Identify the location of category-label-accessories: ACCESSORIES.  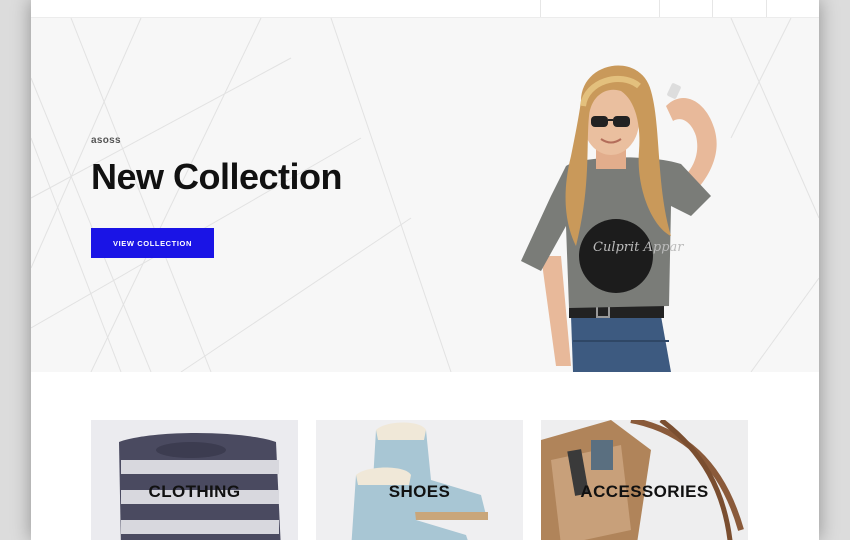
(644, 491).